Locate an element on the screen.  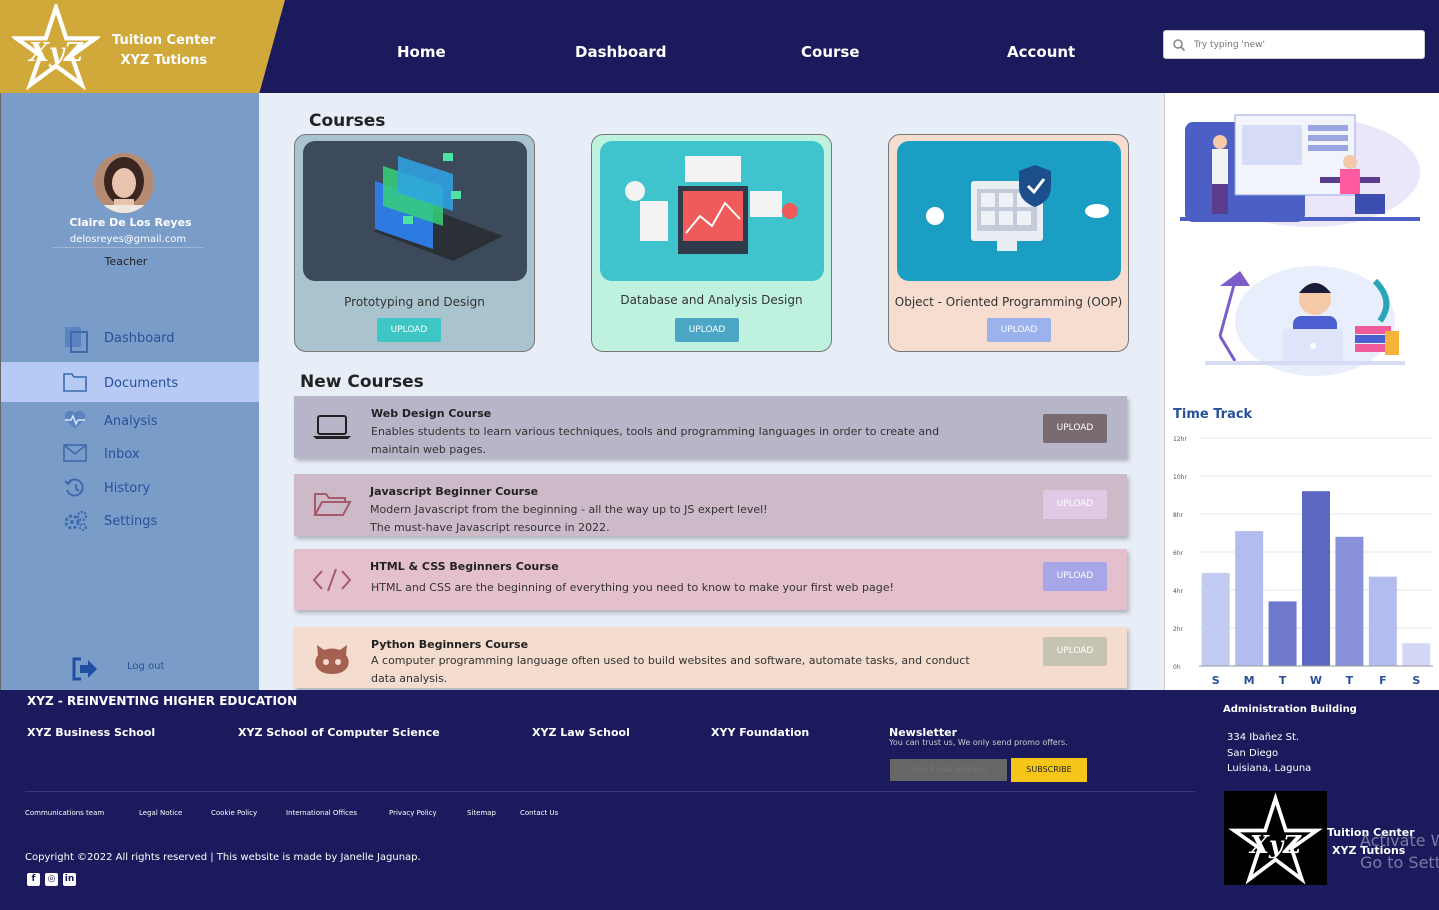
footer-logo: XyZ is located at coordinates (1275, 838).